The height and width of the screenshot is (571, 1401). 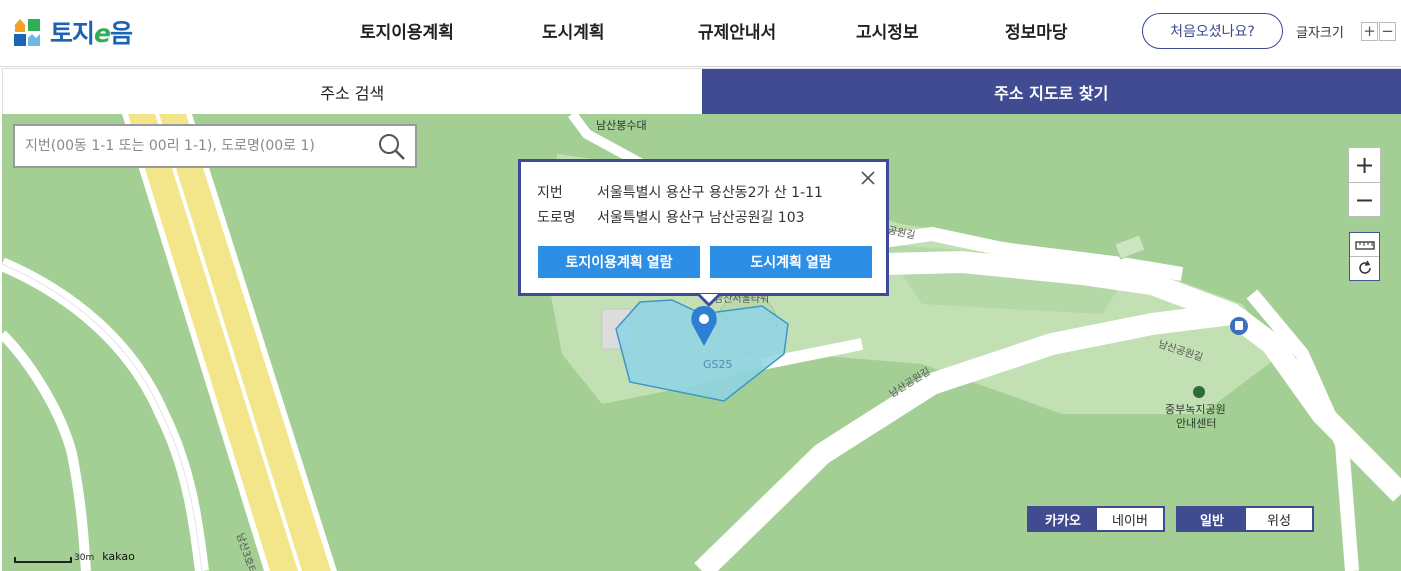 I want to click on zoom-out-button: −, so click(x=1364, y=199).